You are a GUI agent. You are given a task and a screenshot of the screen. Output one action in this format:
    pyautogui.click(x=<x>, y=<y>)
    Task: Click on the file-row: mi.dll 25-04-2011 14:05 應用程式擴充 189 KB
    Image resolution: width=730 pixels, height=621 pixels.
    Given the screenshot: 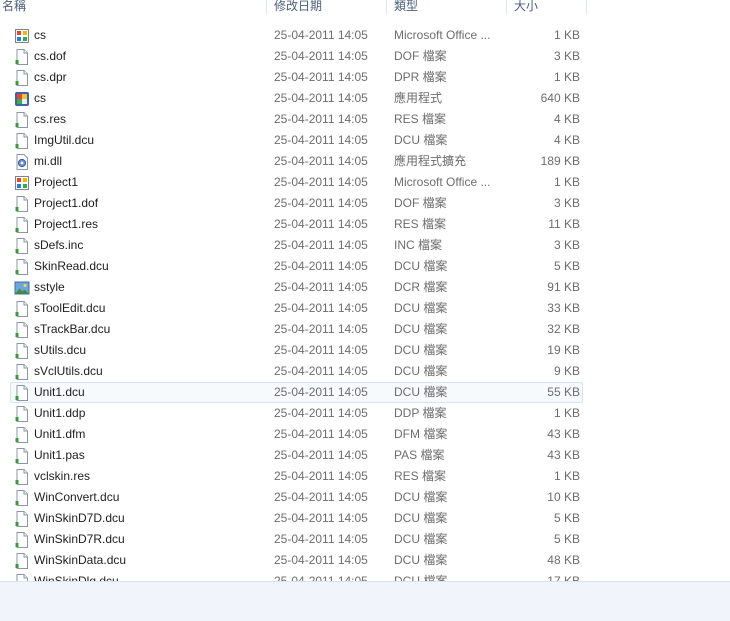 What is the action you would take?
    pyautogui.click(x=296, y=161)
    